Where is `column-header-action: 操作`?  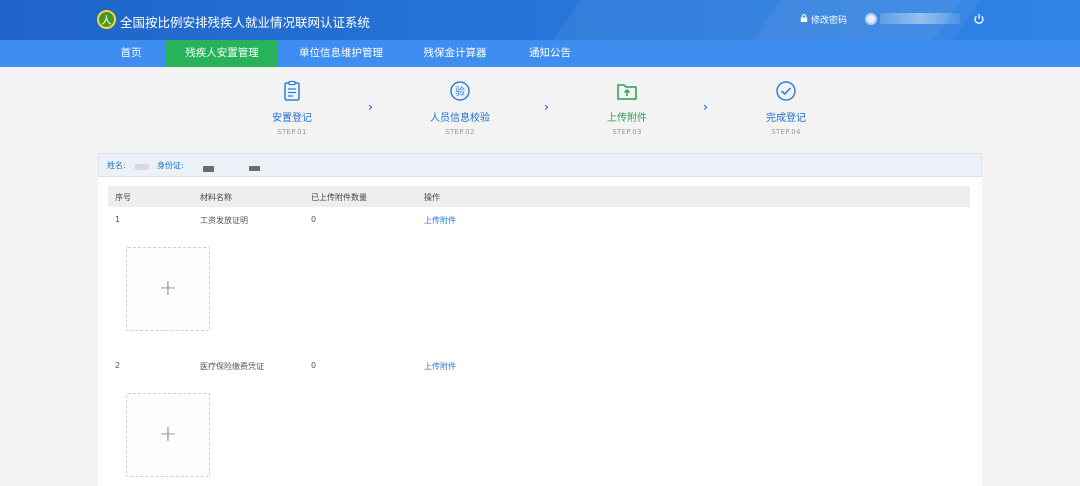
column-header-action: 操作 is located at coordinates (432, 197).